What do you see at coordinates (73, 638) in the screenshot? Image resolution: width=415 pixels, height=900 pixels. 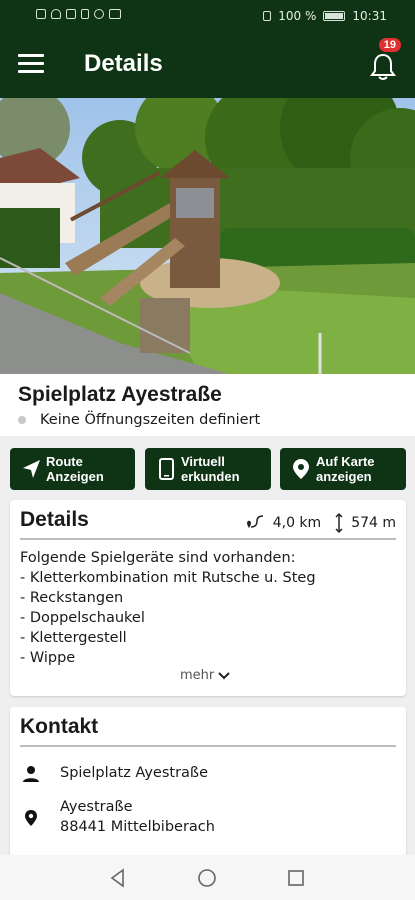 I see `description-line: - Klettergestell` at bounding box center [73, 638].